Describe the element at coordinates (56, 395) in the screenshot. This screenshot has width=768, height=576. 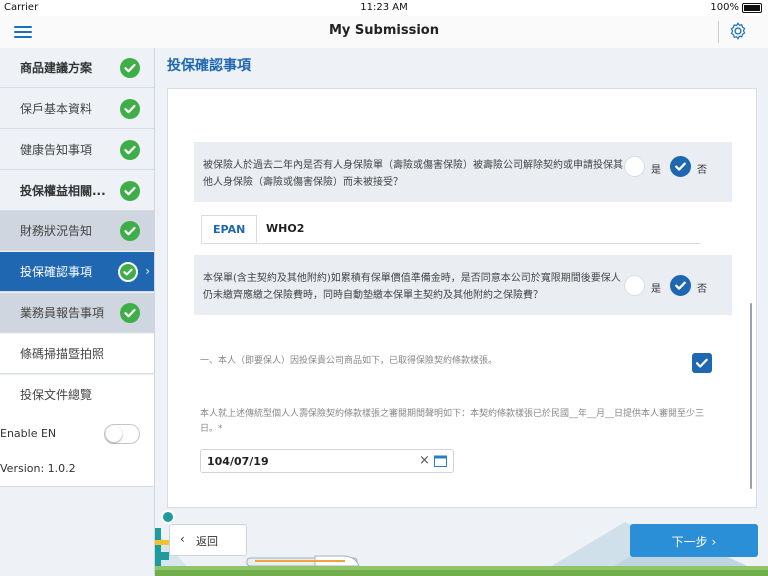
I see `sidebar-item-label: 投保文件總覽` at that location.